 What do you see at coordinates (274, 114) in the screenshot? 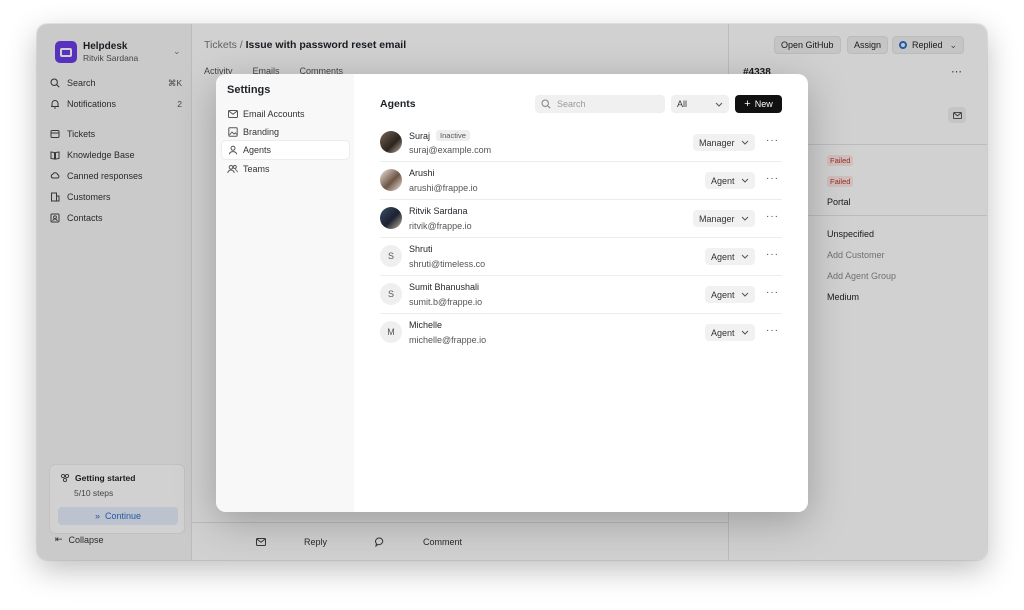
I see `settings-nav-label: Email Accounts` at bounding box center [274, 114].